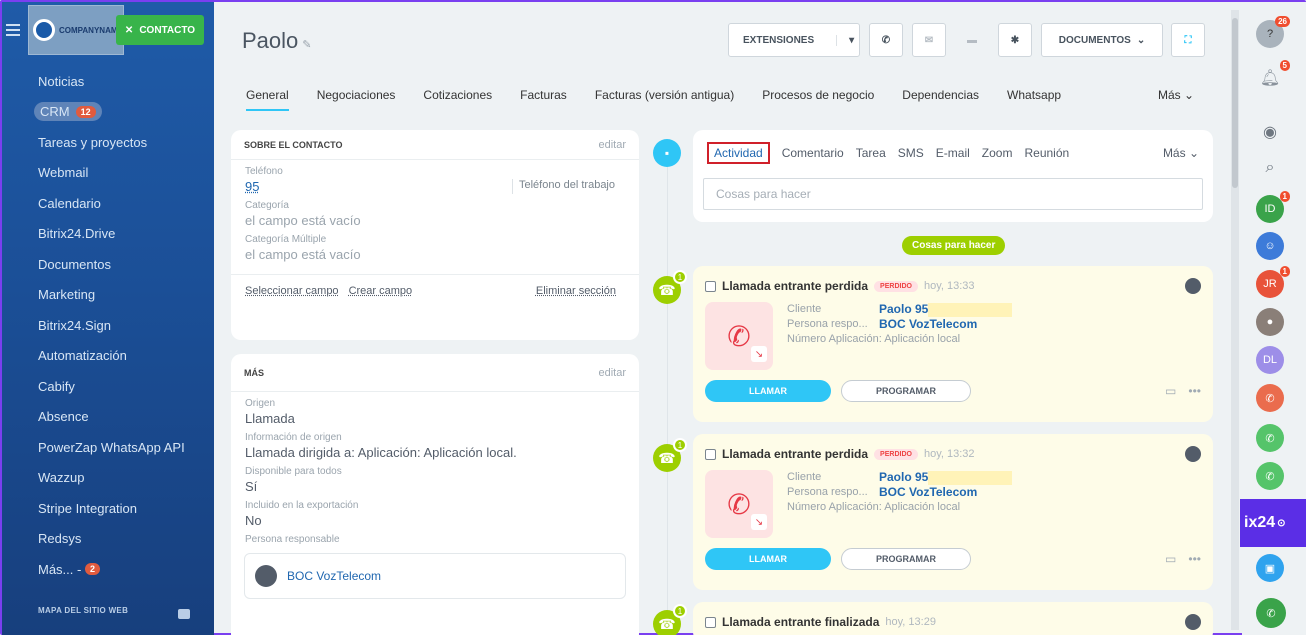 This screenshot has width=1306, height=635. Describe the element at coordinates (970, 309) in the screenshot. I see `redacted-mark` at that location.